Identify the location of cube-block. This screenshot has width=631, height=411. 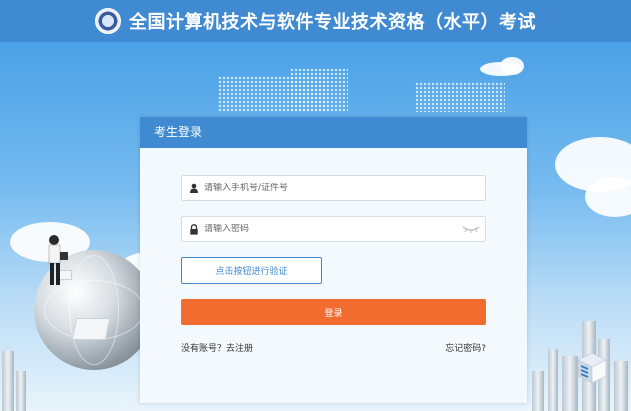
(91, 329).